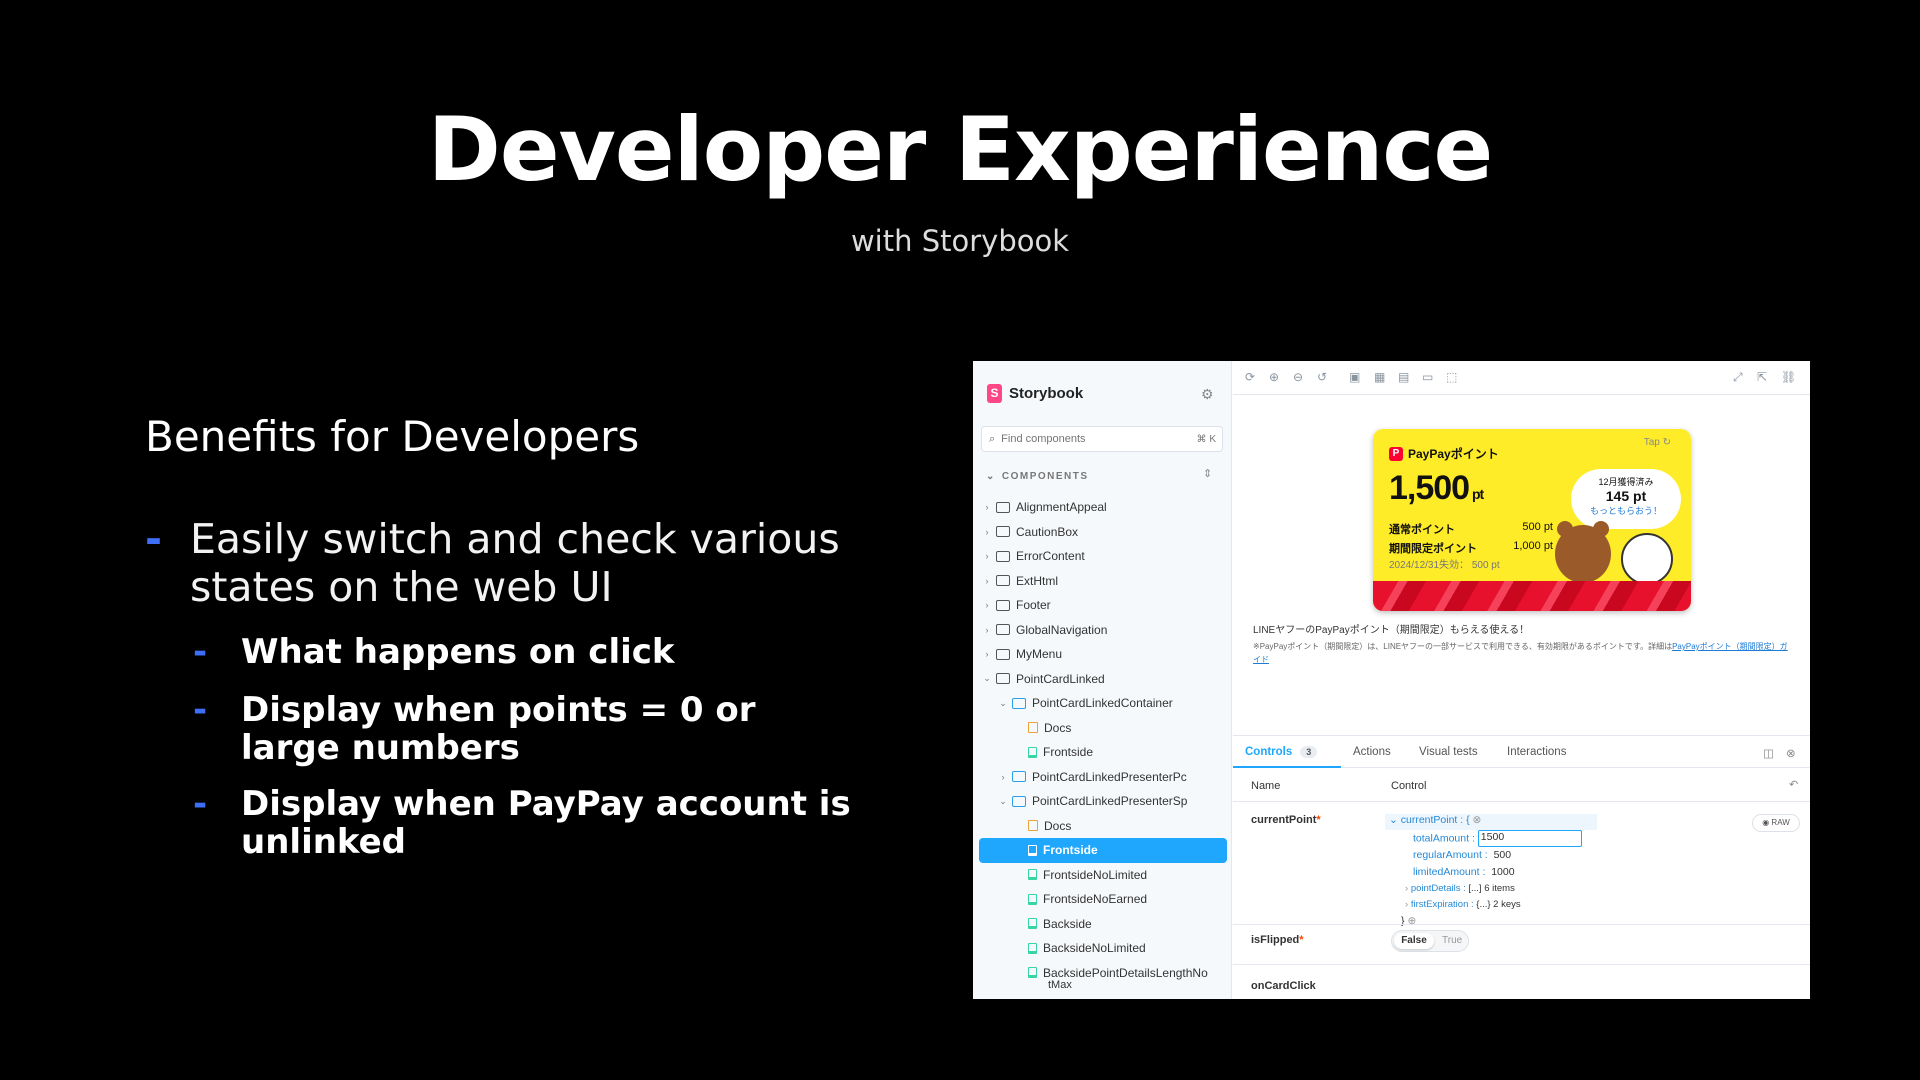 Image resolution: width=1920 pixels, height=1080 pixels. What do you see at coordinates (1103, 605) in the screenshot?
I see `tree-item: › Footer` at bounding box center [1103, 605].